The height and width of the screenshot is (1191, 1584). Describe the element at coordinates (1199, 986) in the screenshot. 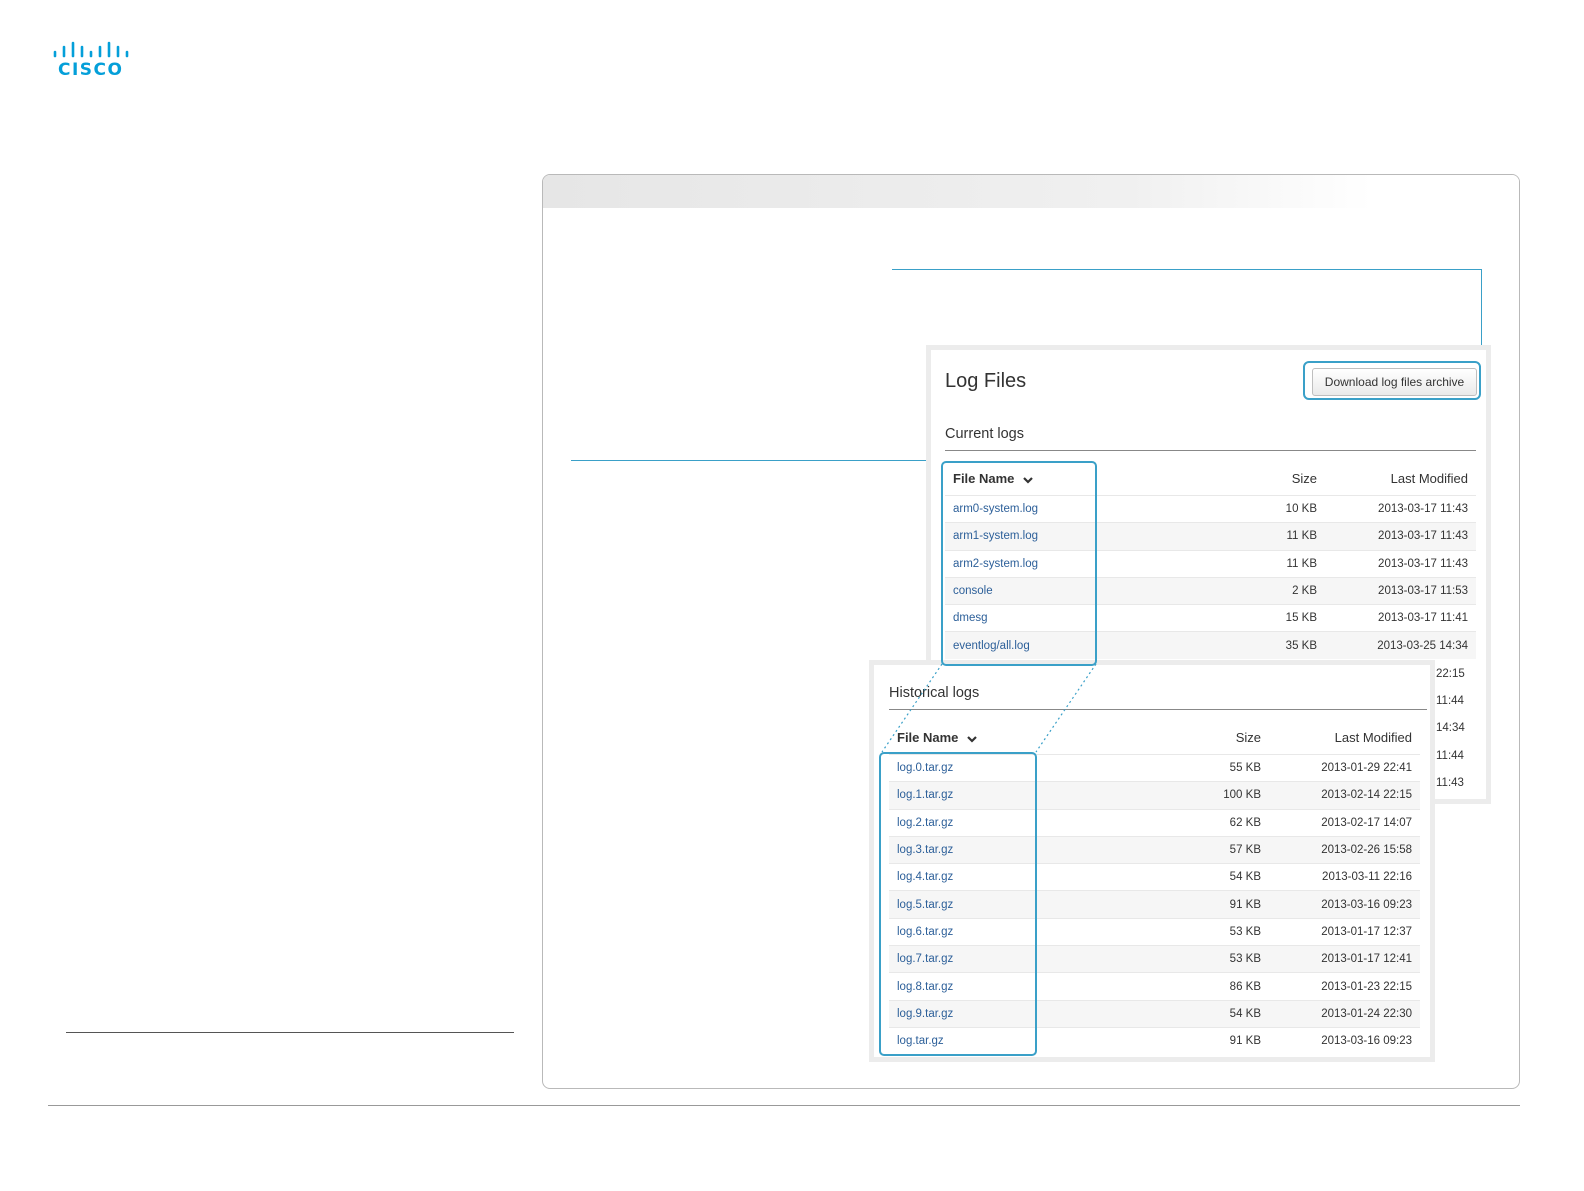

I see `file-size-cell: 86 KB` at that location.